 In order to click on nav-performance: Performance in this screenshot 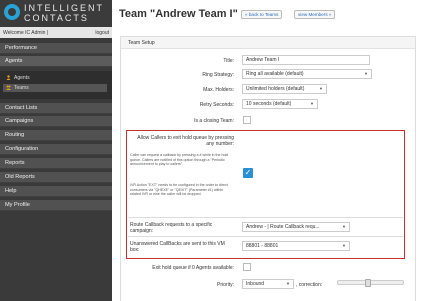, I will do `click(56, 48)`.